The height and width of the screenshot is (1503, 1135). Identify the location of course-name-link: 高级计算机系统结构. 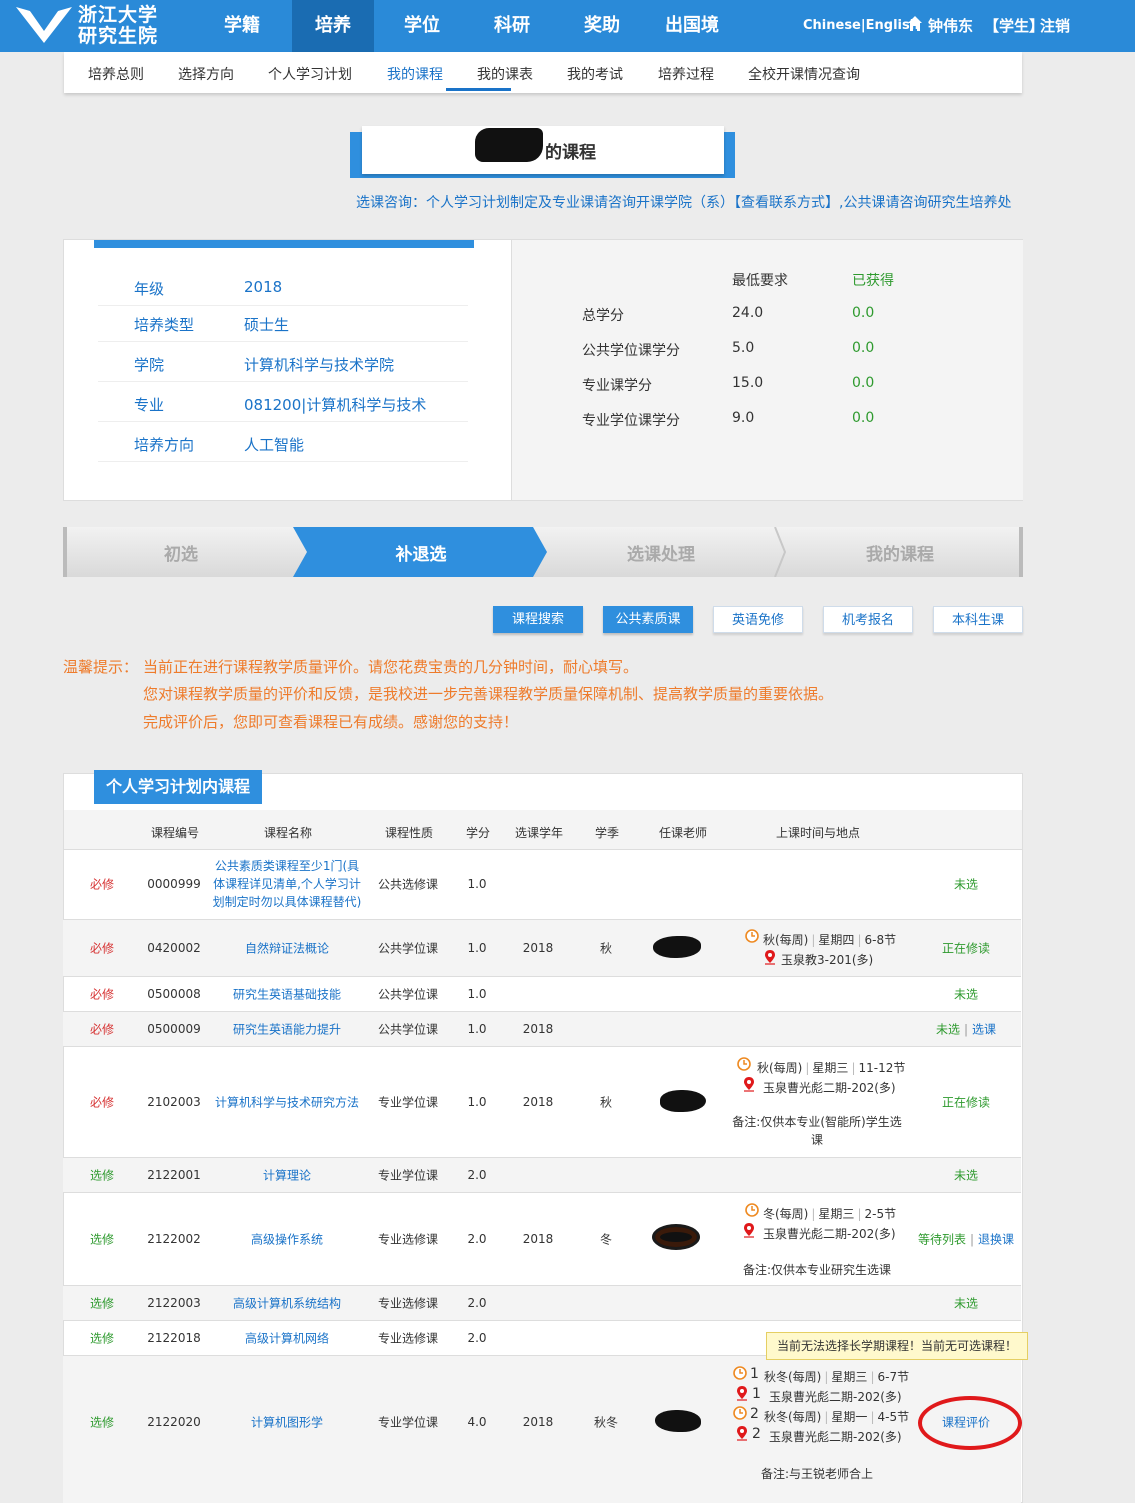
(287, 1303).